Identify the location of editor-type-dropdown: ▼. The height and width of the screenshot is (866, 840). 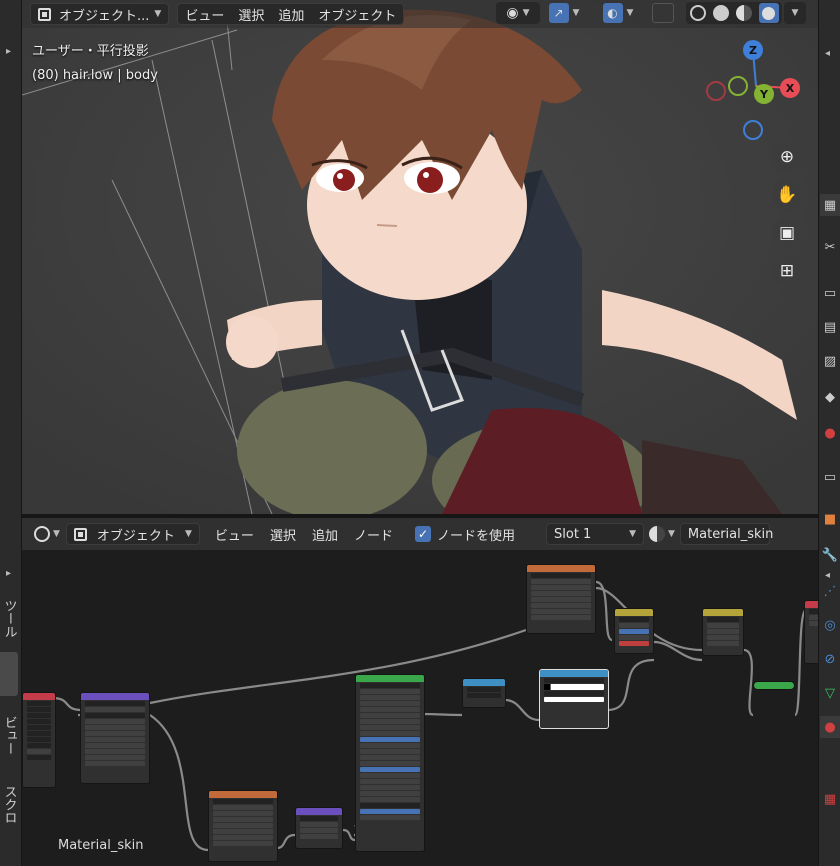
(47, 534).